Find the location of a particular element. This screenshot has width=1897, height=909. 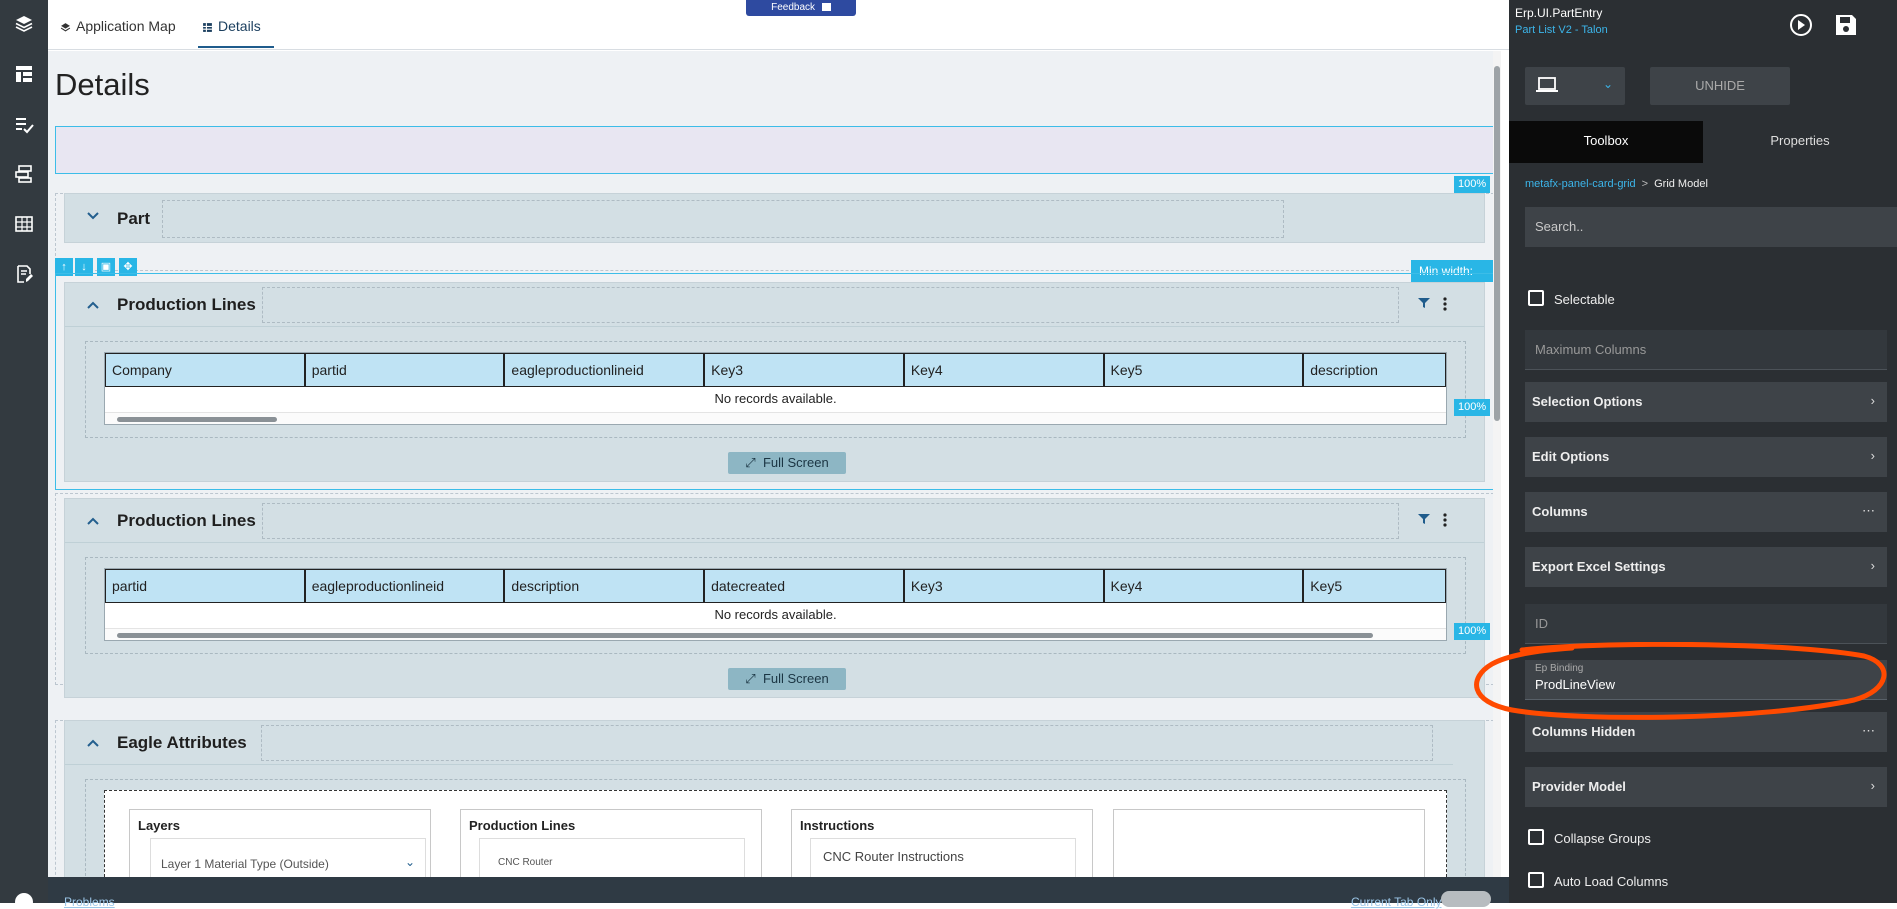

edit-options-row: Edit Options › is located at coordinates (1706, 457).